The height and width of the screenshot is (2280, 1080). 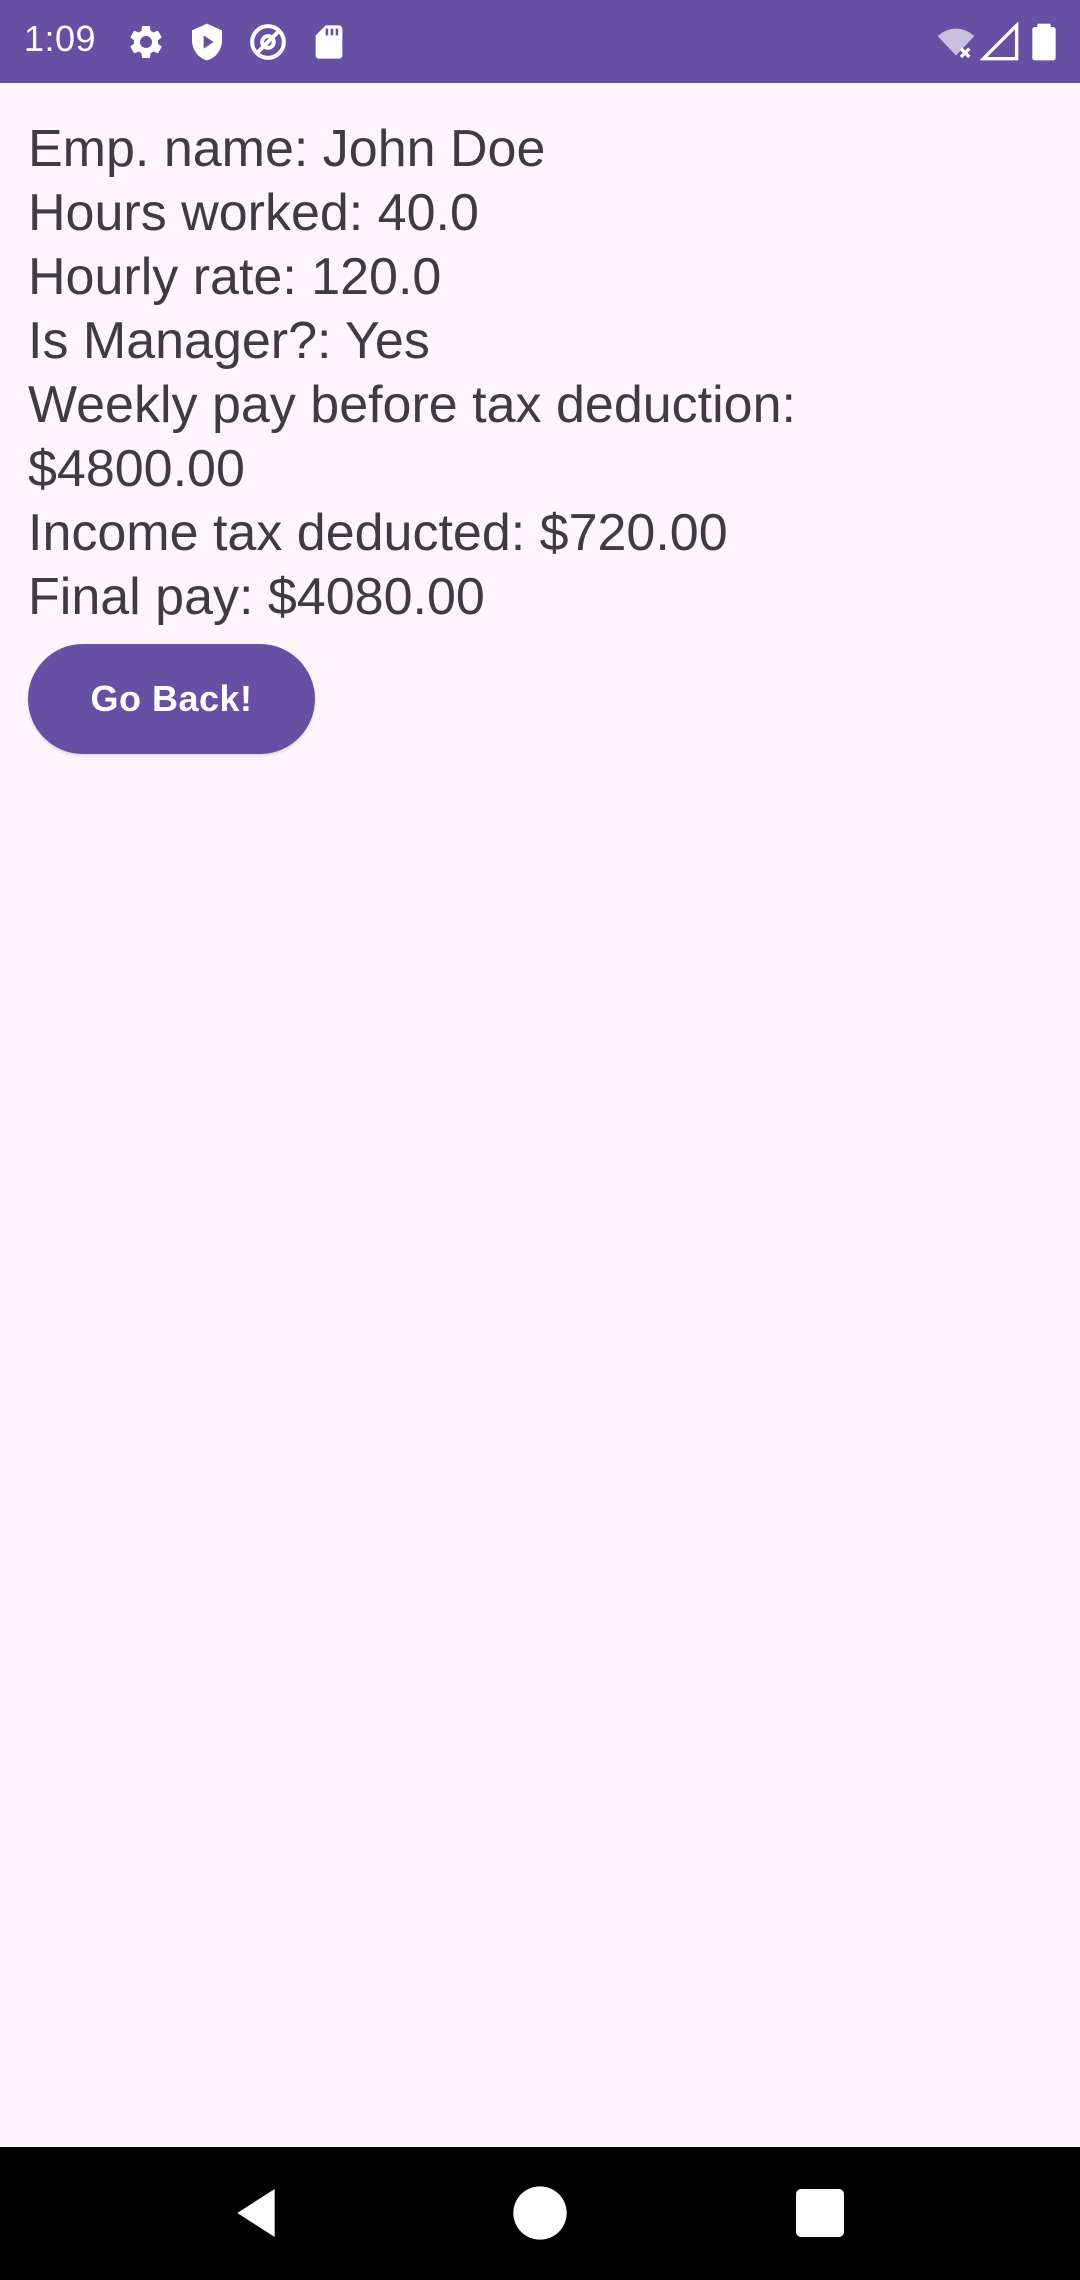 I want to click on hours-worked-text: Hours worked: 40.0, so click(x=253, y=213).